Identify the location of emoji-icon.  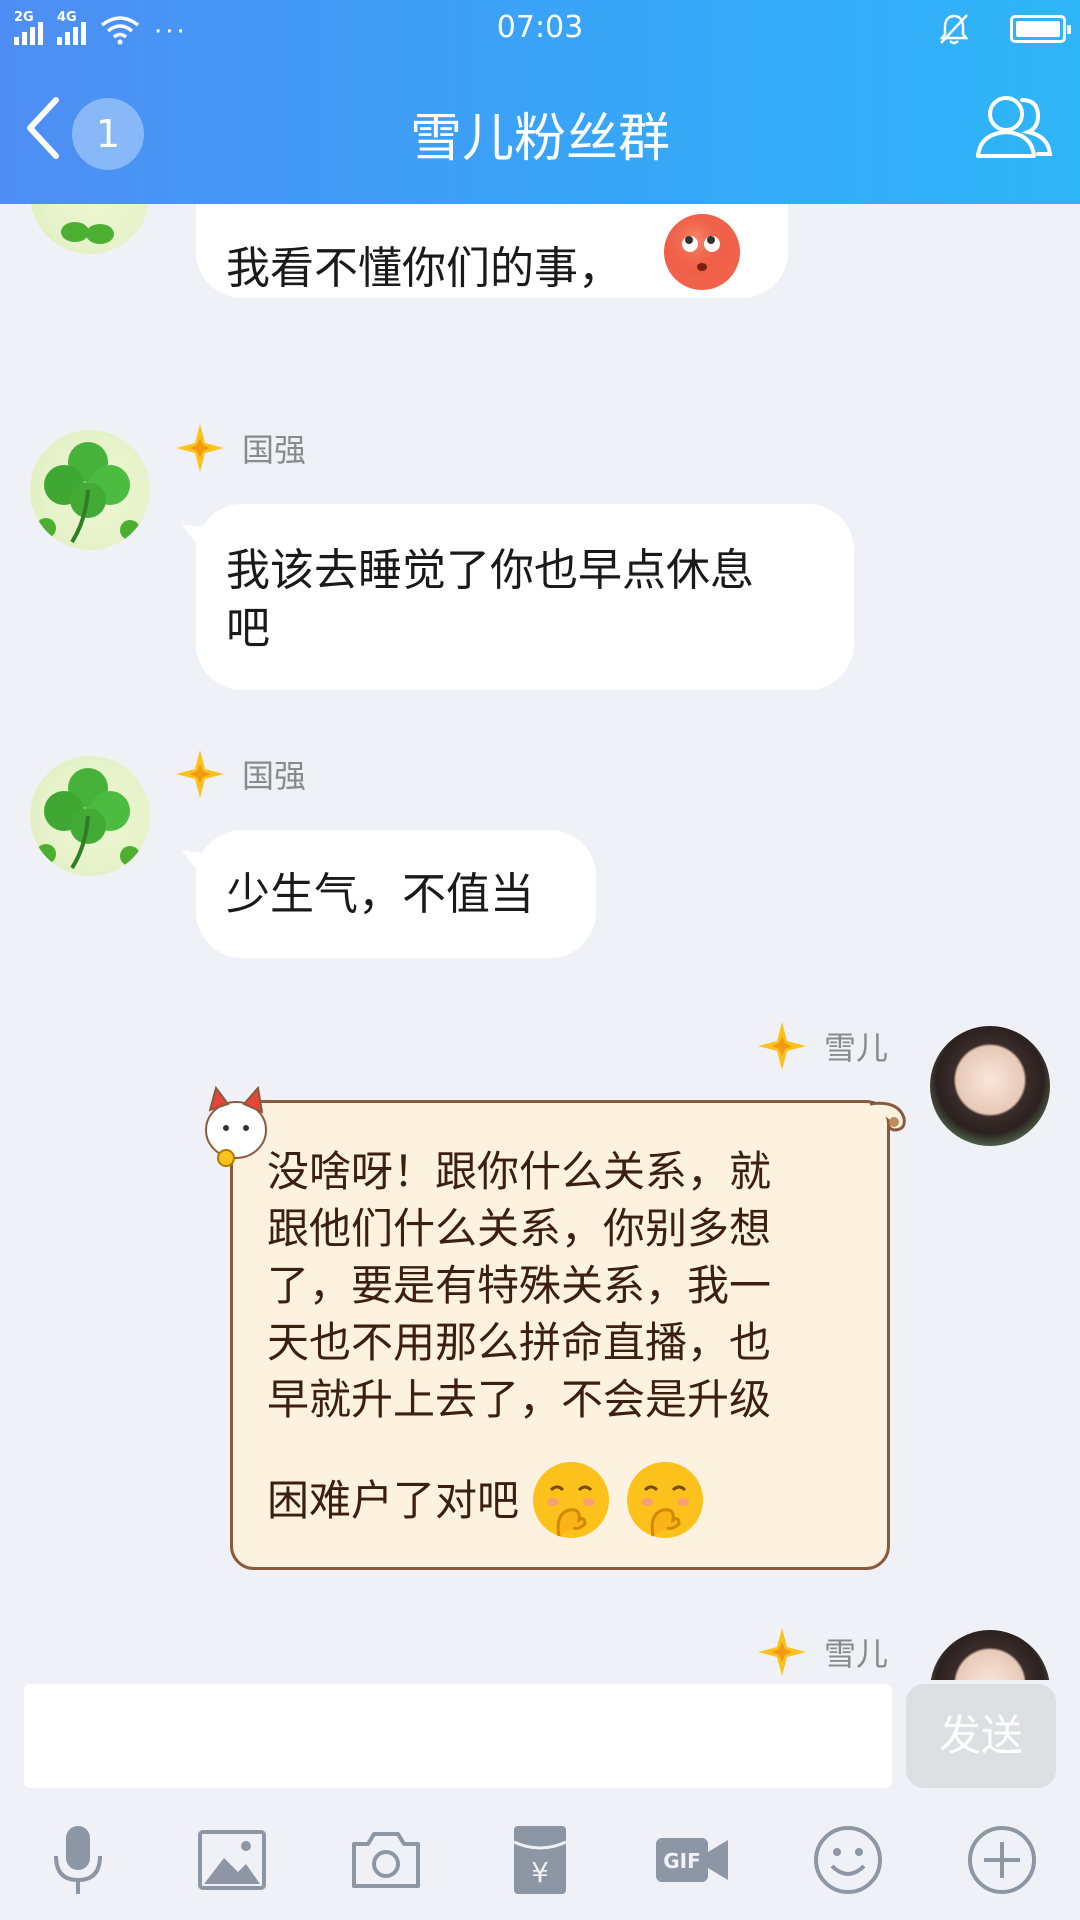
(848, 1860).